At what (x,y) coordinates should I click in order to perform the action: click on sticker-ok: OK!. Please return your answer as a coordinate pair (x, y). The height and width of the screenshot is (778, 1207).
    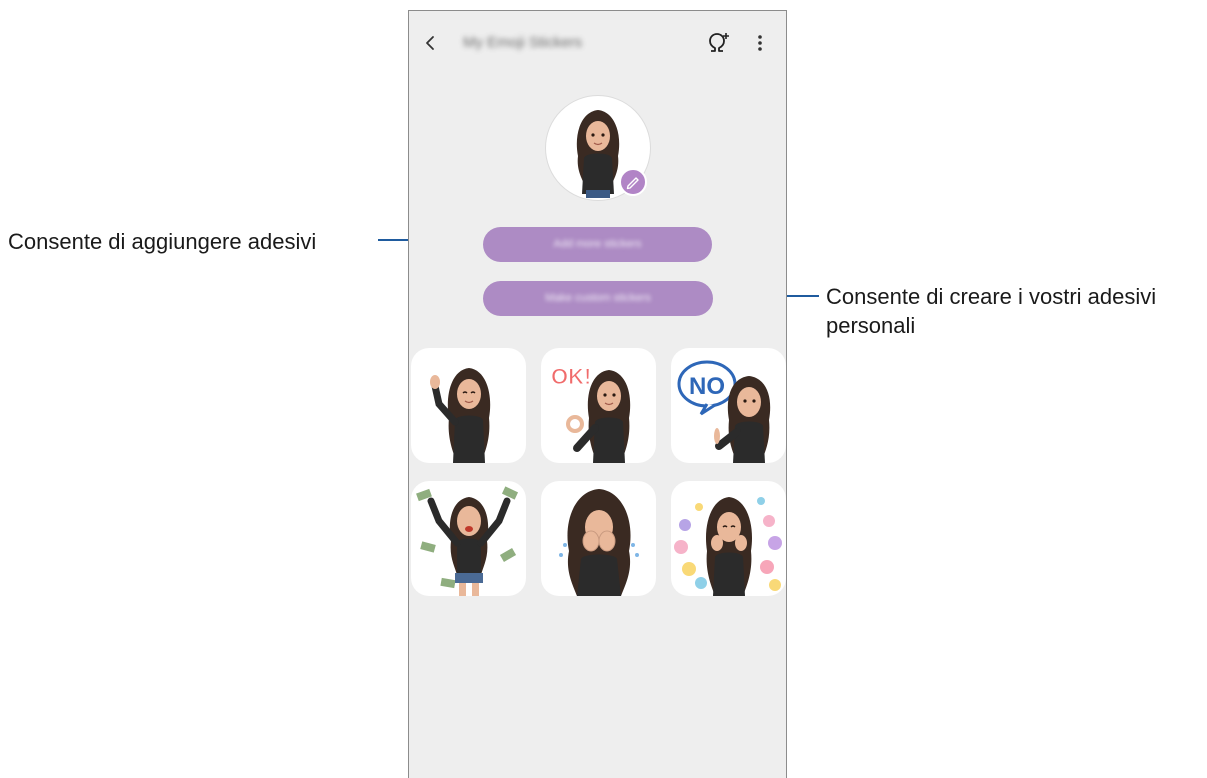
    Looking at the image, I should click on (598, 405).